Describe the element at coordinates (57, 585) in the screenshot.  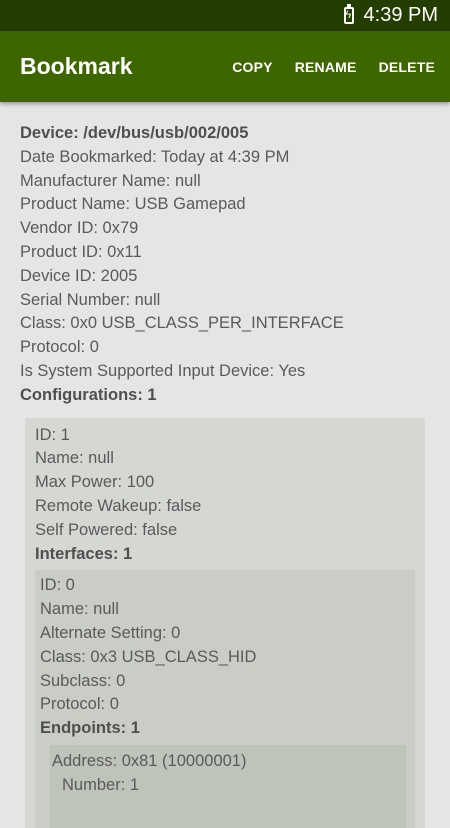
I see `interface-id: ID: 0` at that location.